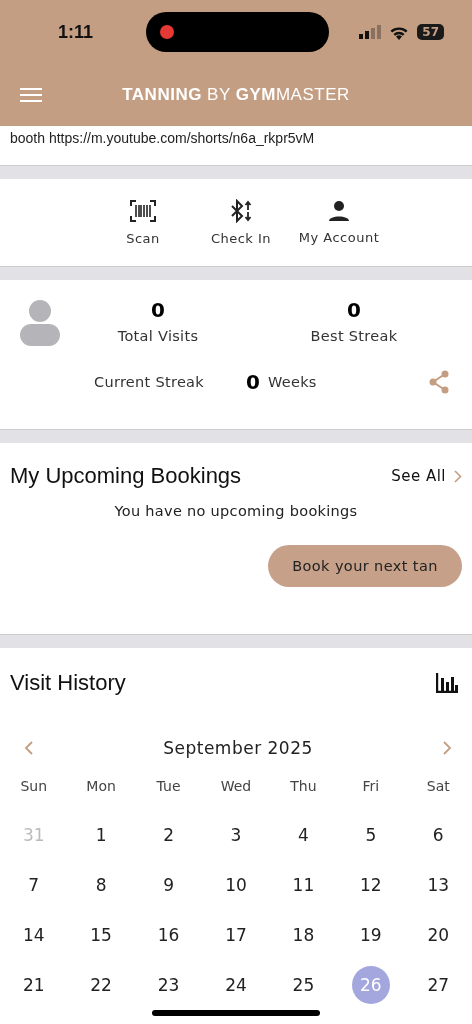  Describe the element at coordinates (399, 32) in the screenshot. I see `wifi-icon` at that location.